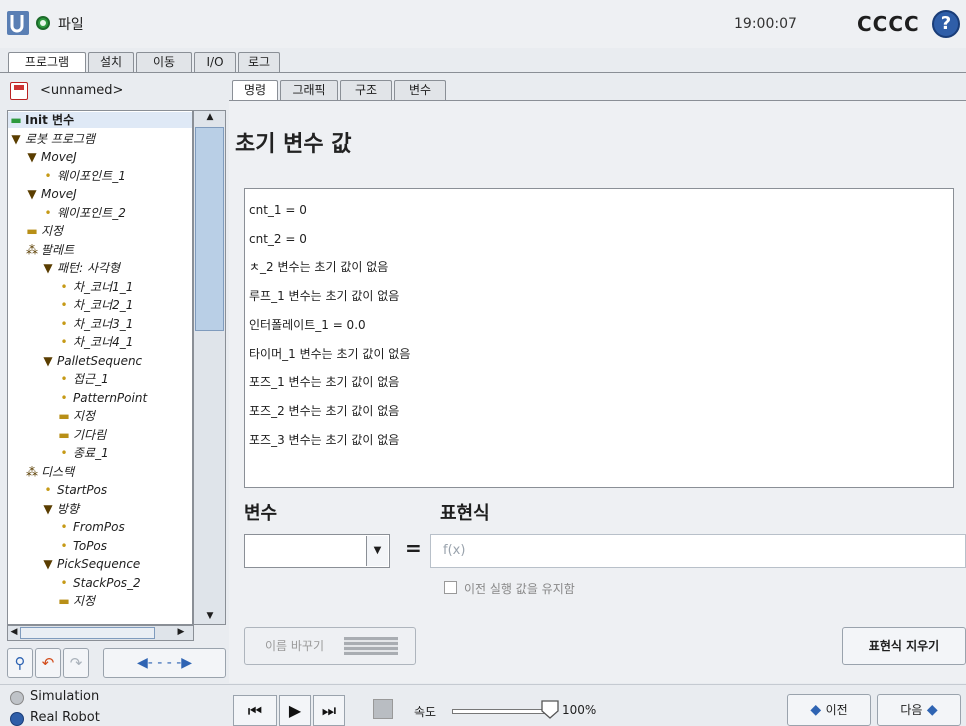 The width and height of the screenshot is (966, 726). Describe the element at coordinates (919, 710) in the screenshot. I see `next-button: 다음 ◆` at that location.